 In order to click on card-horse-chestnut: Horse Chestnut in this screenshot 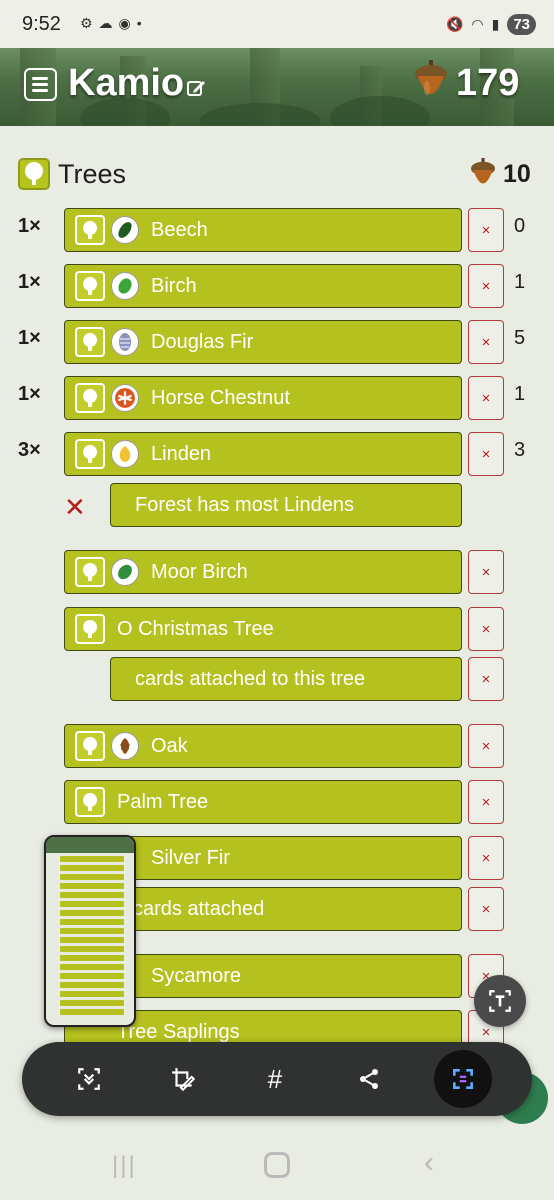, I will do `click(263, 398)`.